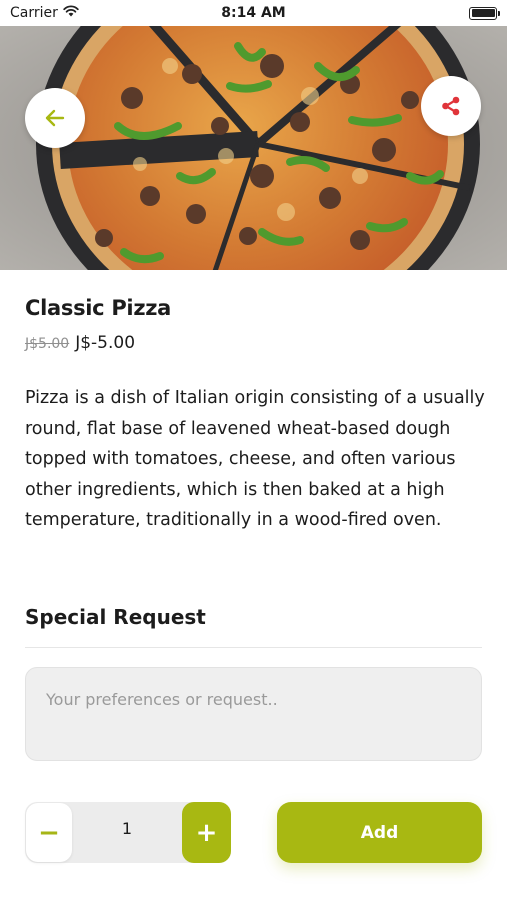 Image resolution: width=507 pixels, height=900 pixels. I want to click on original-price: J$5.00, so click(47, 344).